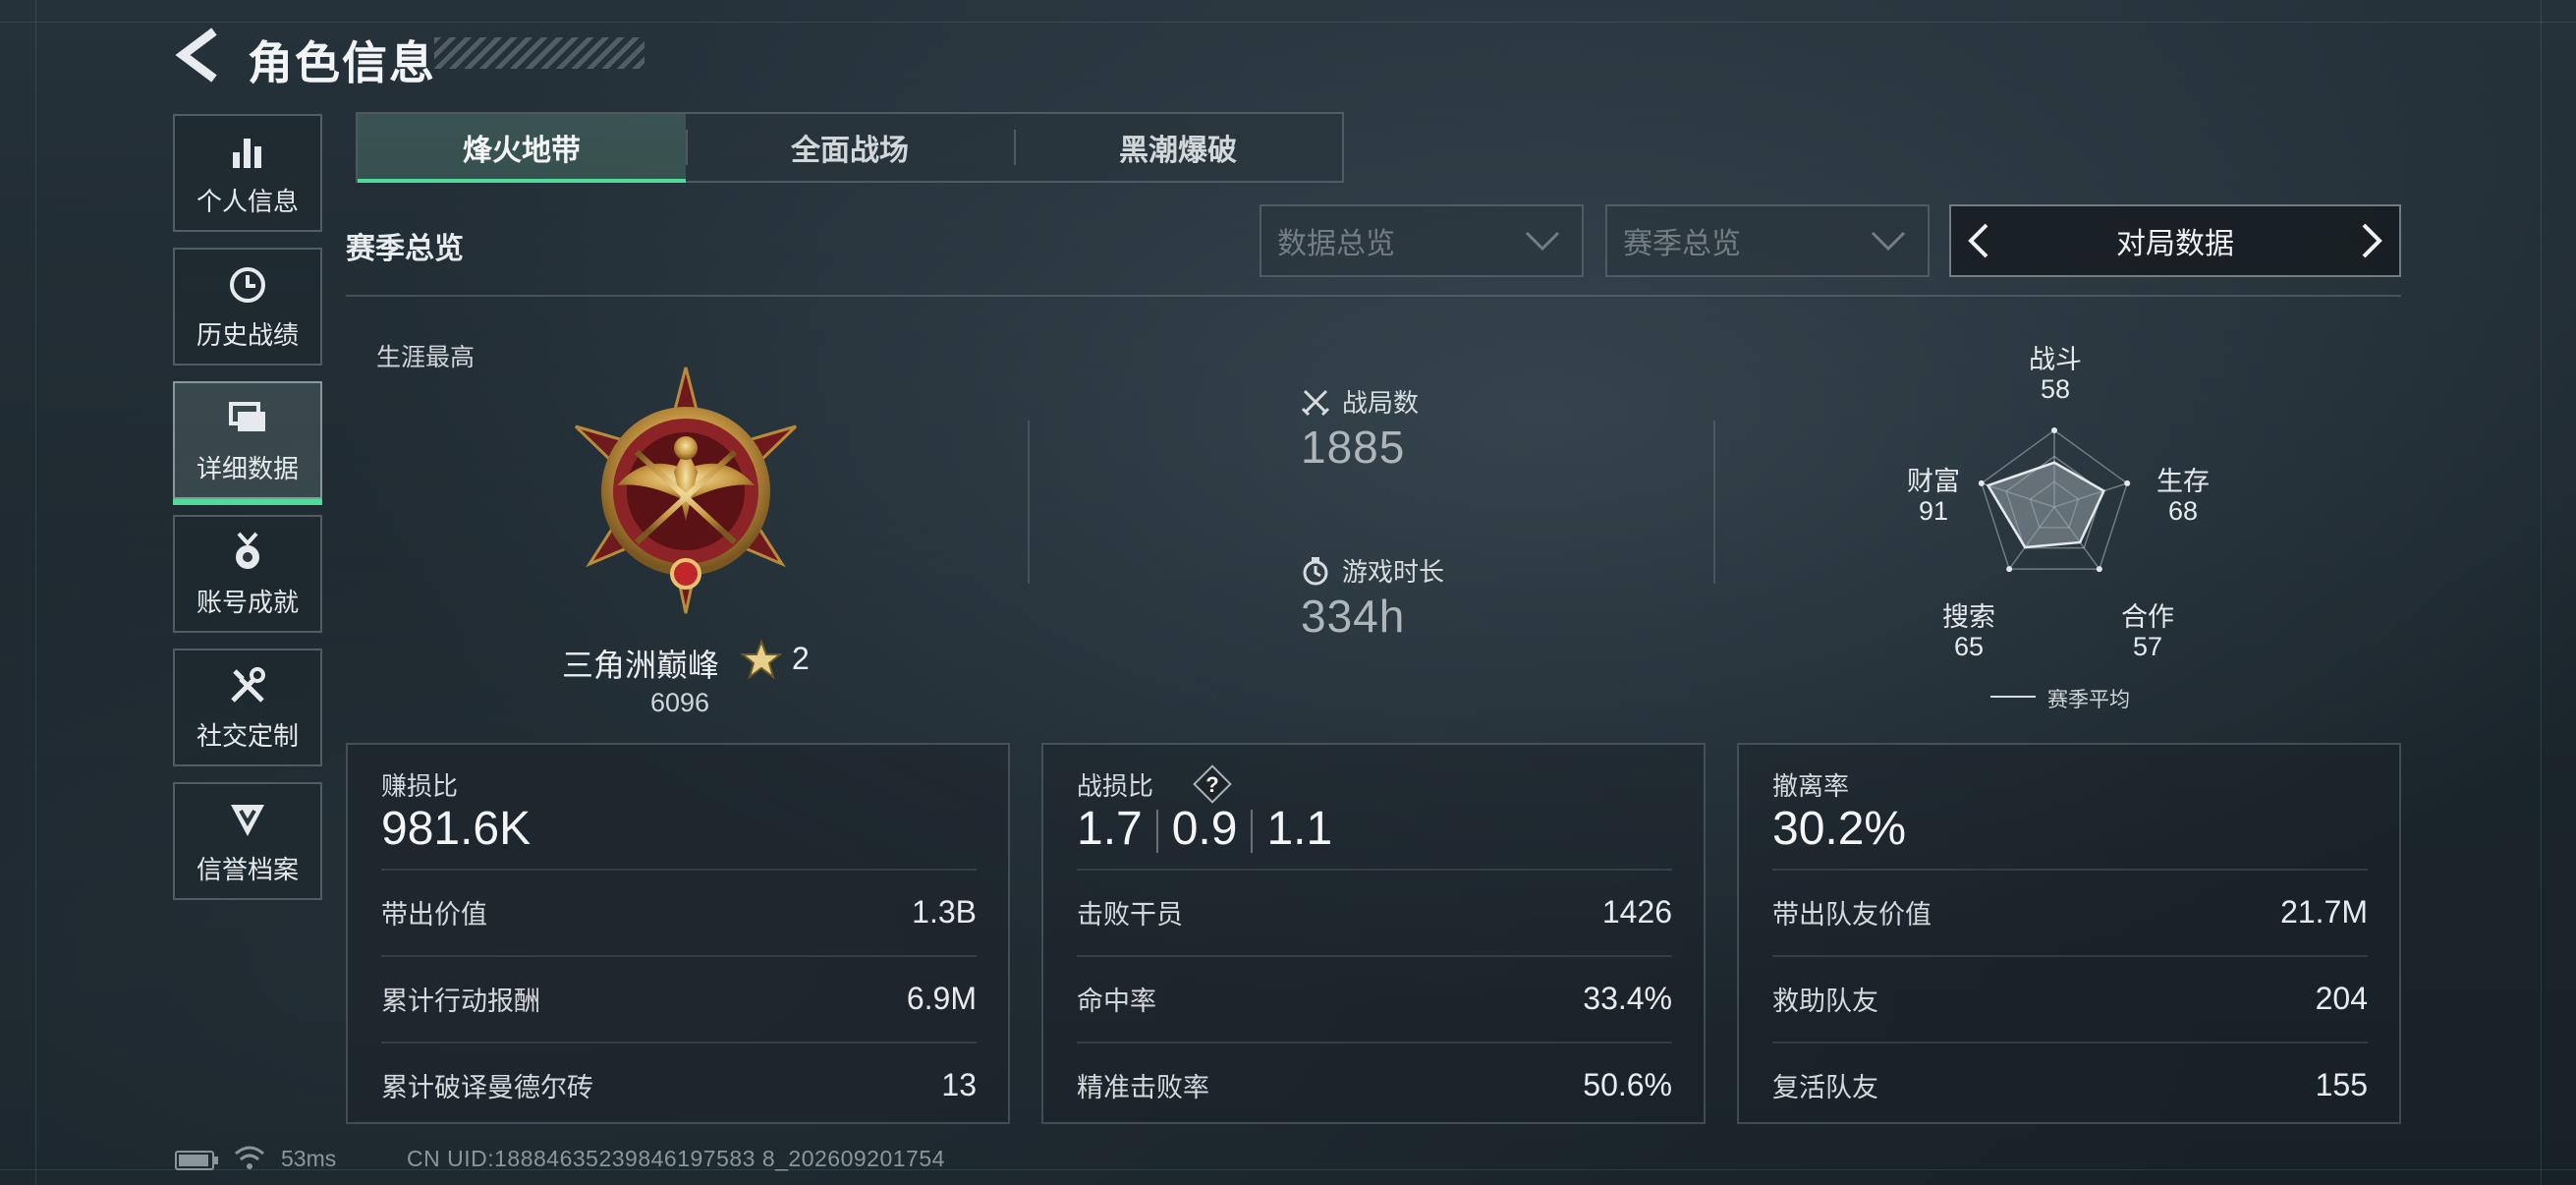  Describe the element at coordinates (1393, 572) in the screenshot. I see `playtime-label: 游戏时长` at that location.